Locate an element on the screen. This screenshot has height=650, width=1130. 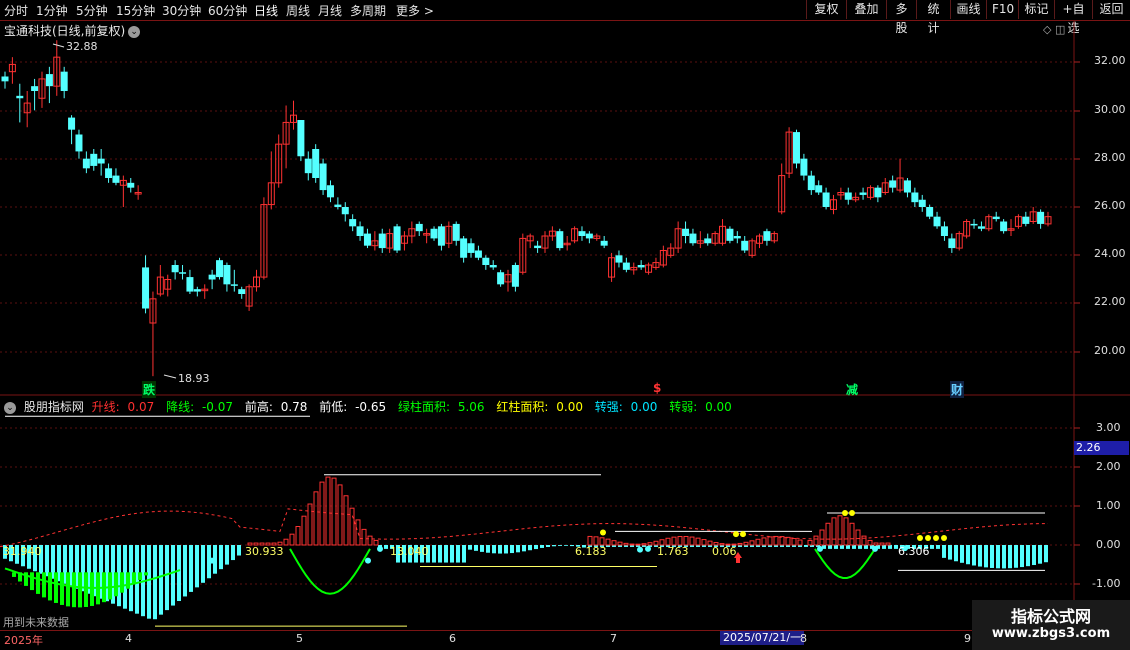
mark-button: 标记 is located at coordinates (1036, 9).